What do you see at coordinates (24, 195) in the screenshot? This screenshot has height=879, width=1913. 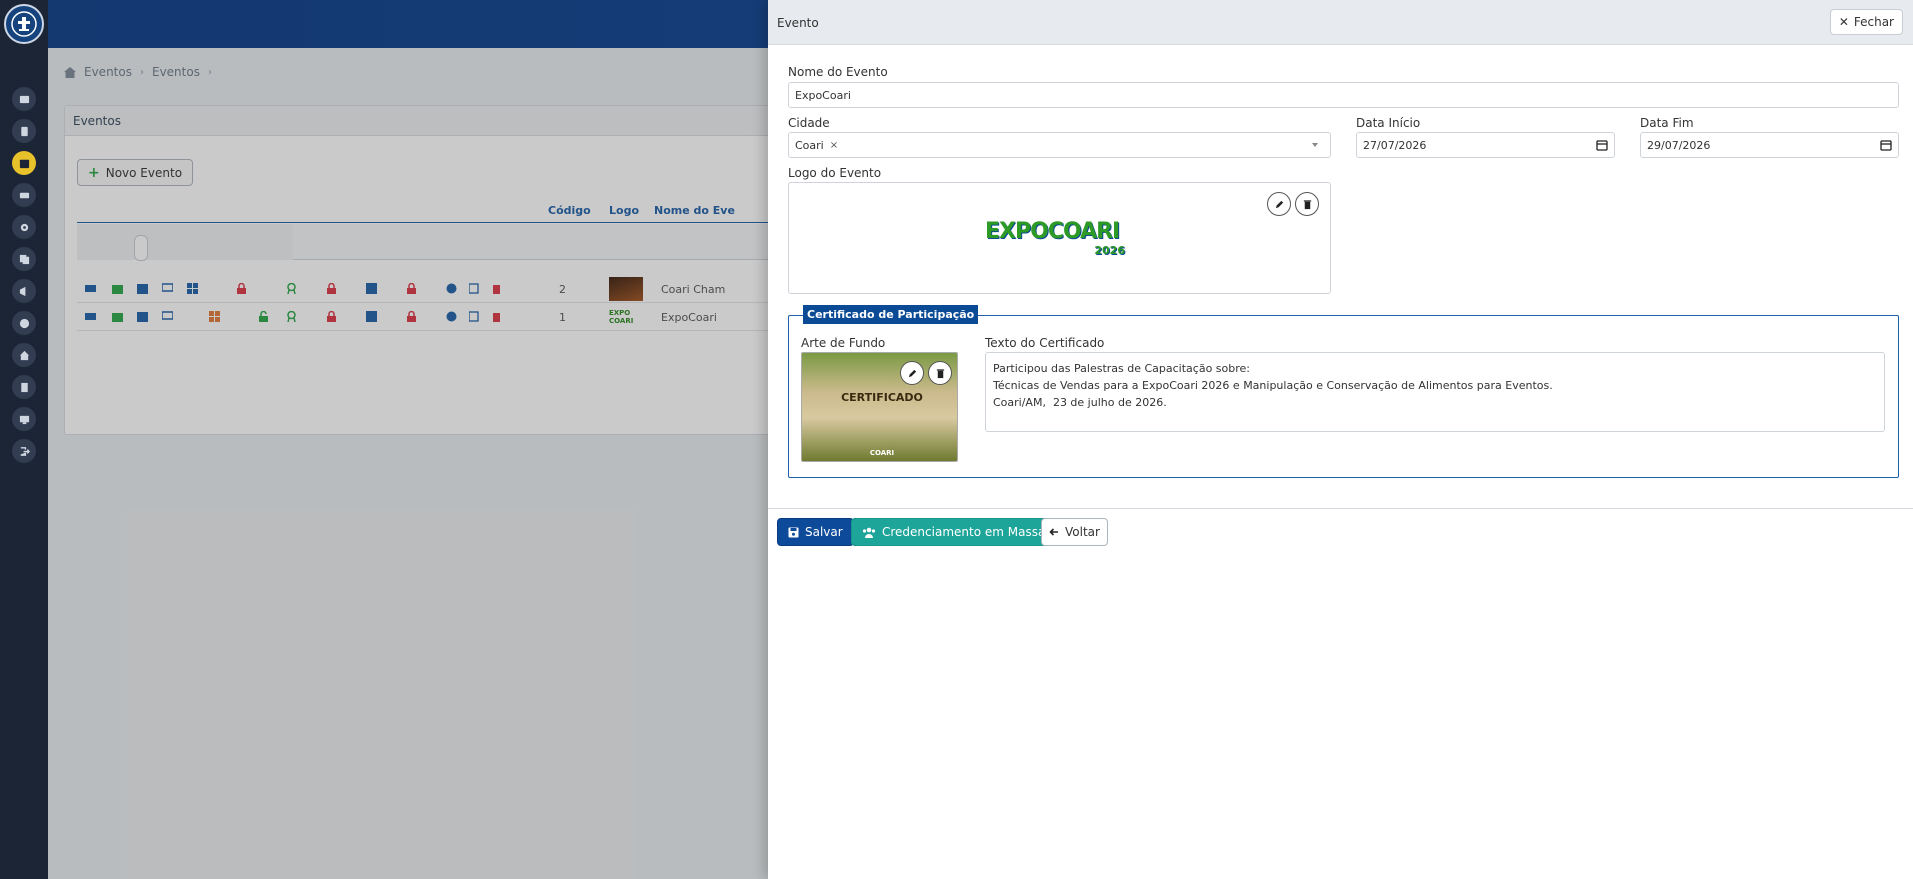 I see `nav-ticket-icon` at bounding box center [24, 195].